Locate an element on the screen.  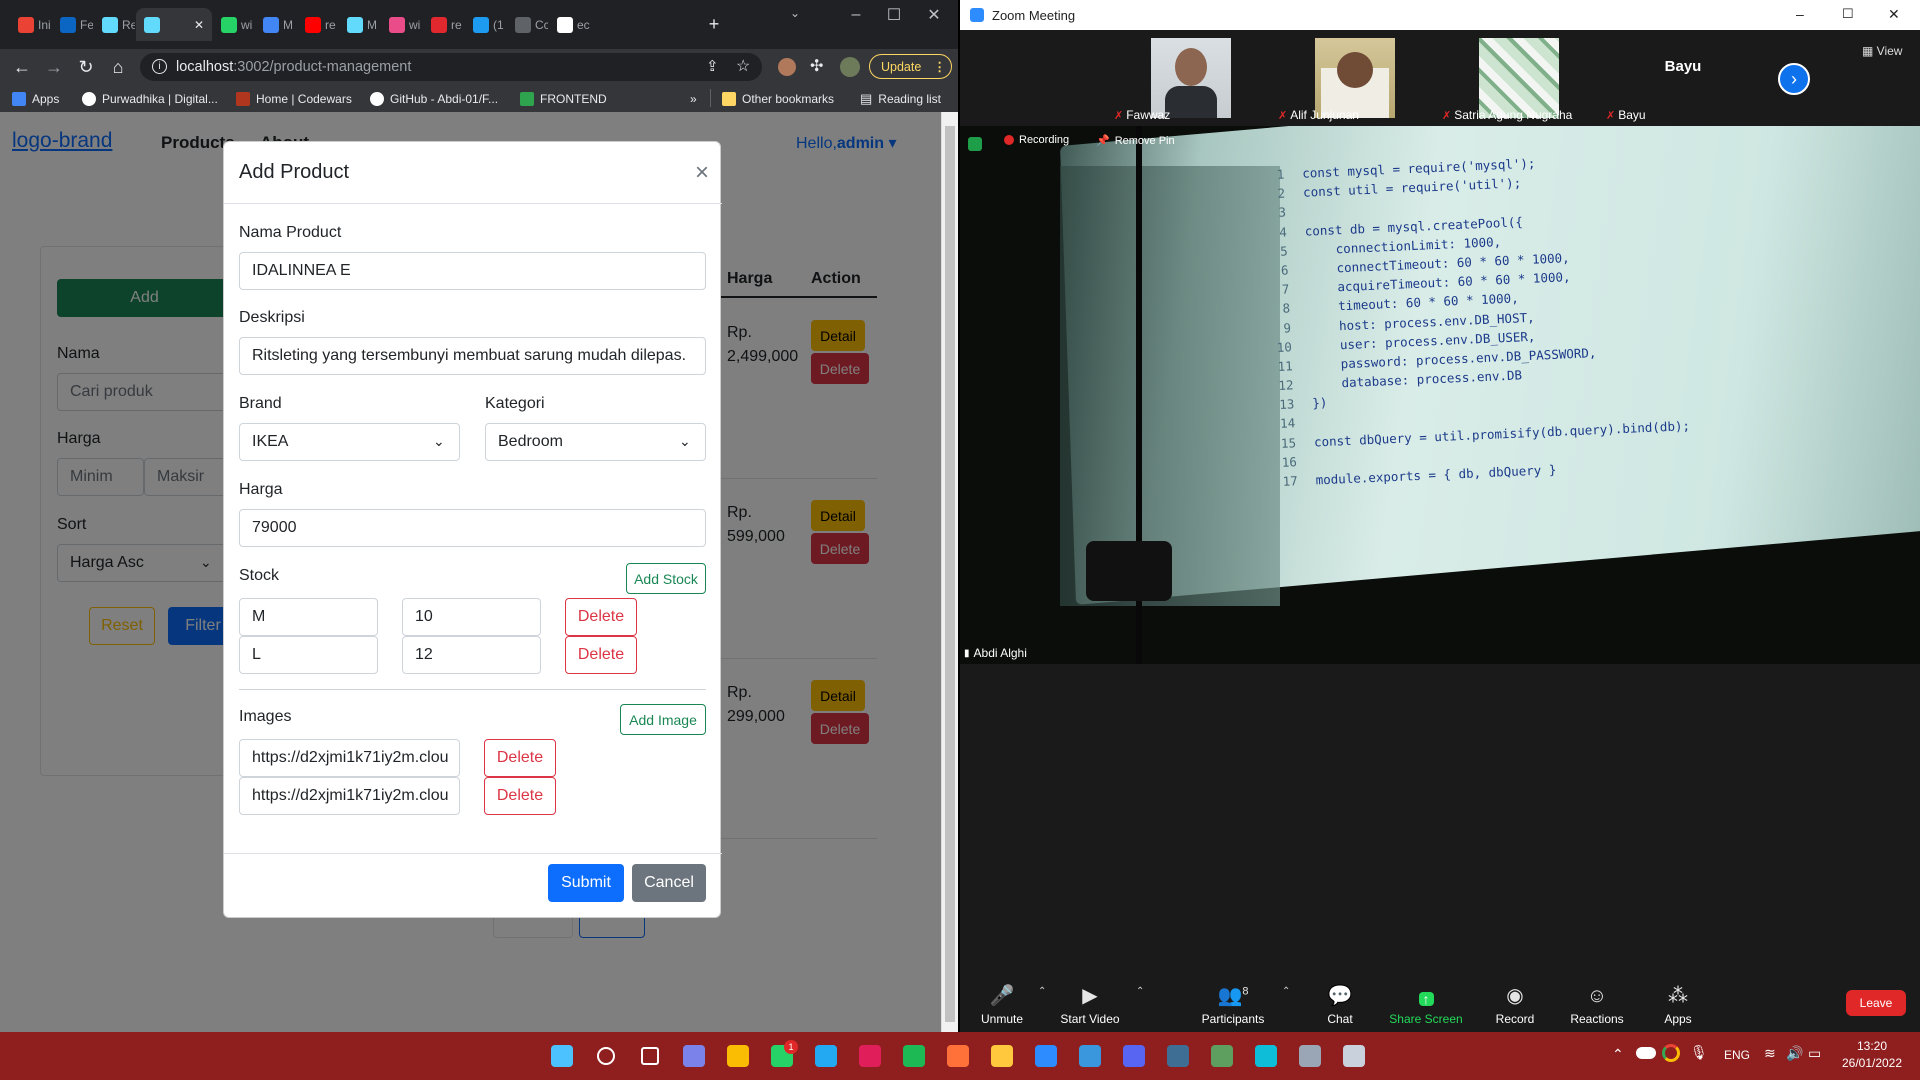
show-hidden-icons: ⌃ is located at coordinates (1618, 1054).